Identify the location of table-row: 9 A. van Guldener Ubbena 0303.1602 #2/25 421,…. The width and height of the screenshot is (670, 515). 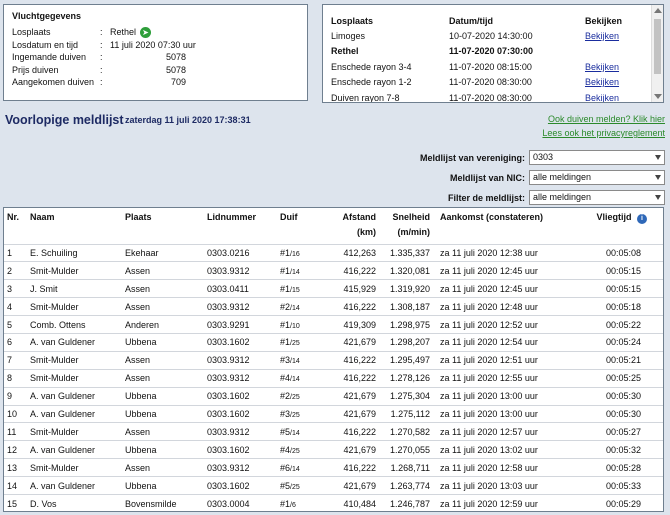
(333, 396).